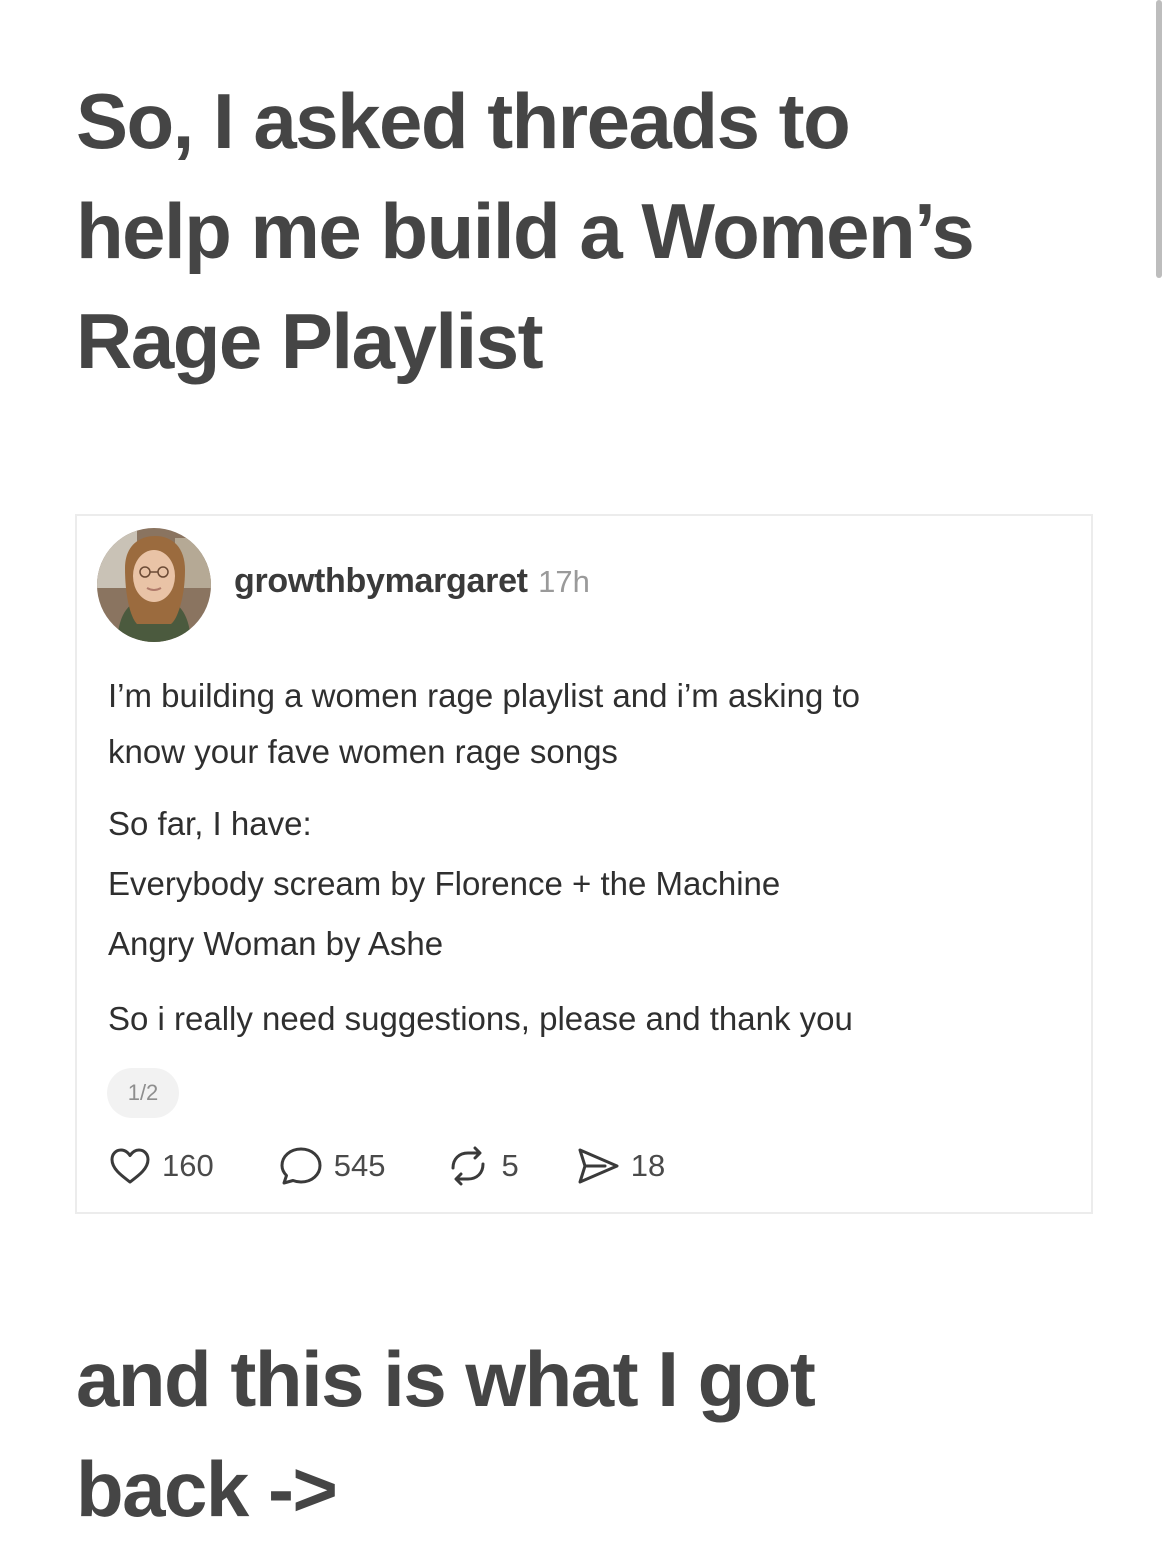 The height and width of the screenshot is (1560, 1170). Describe the element at coordinates (143, 1093) in the screenshot. I see `page-indicator: 1/2` at that location.